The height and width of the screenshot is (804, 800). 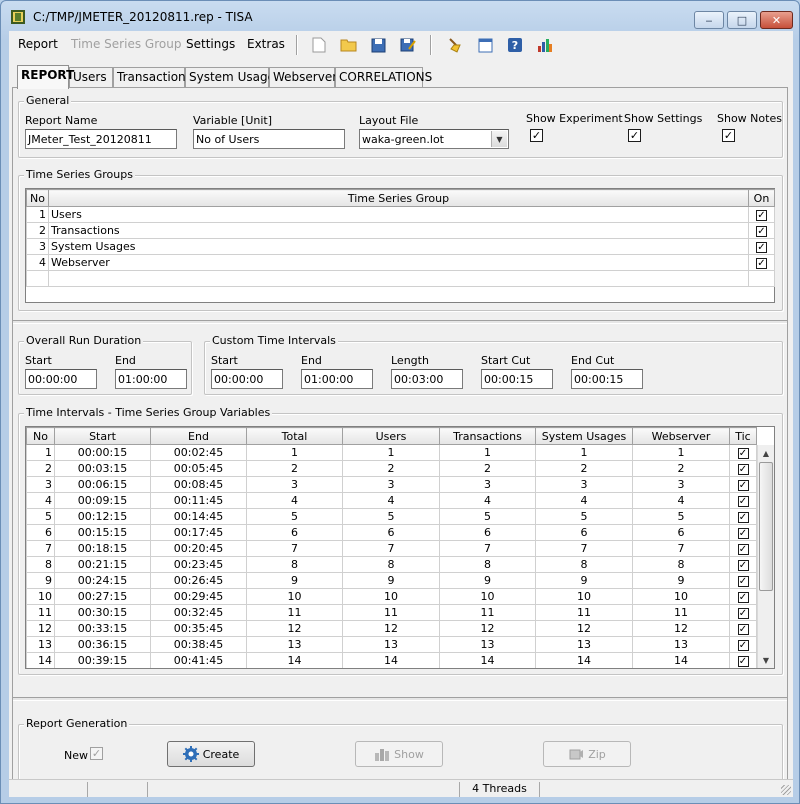 What do you see at coordinates (102, 580) in the screenshot?
I see `start-cell: 00:24:15` at bounding box center [102, 580].